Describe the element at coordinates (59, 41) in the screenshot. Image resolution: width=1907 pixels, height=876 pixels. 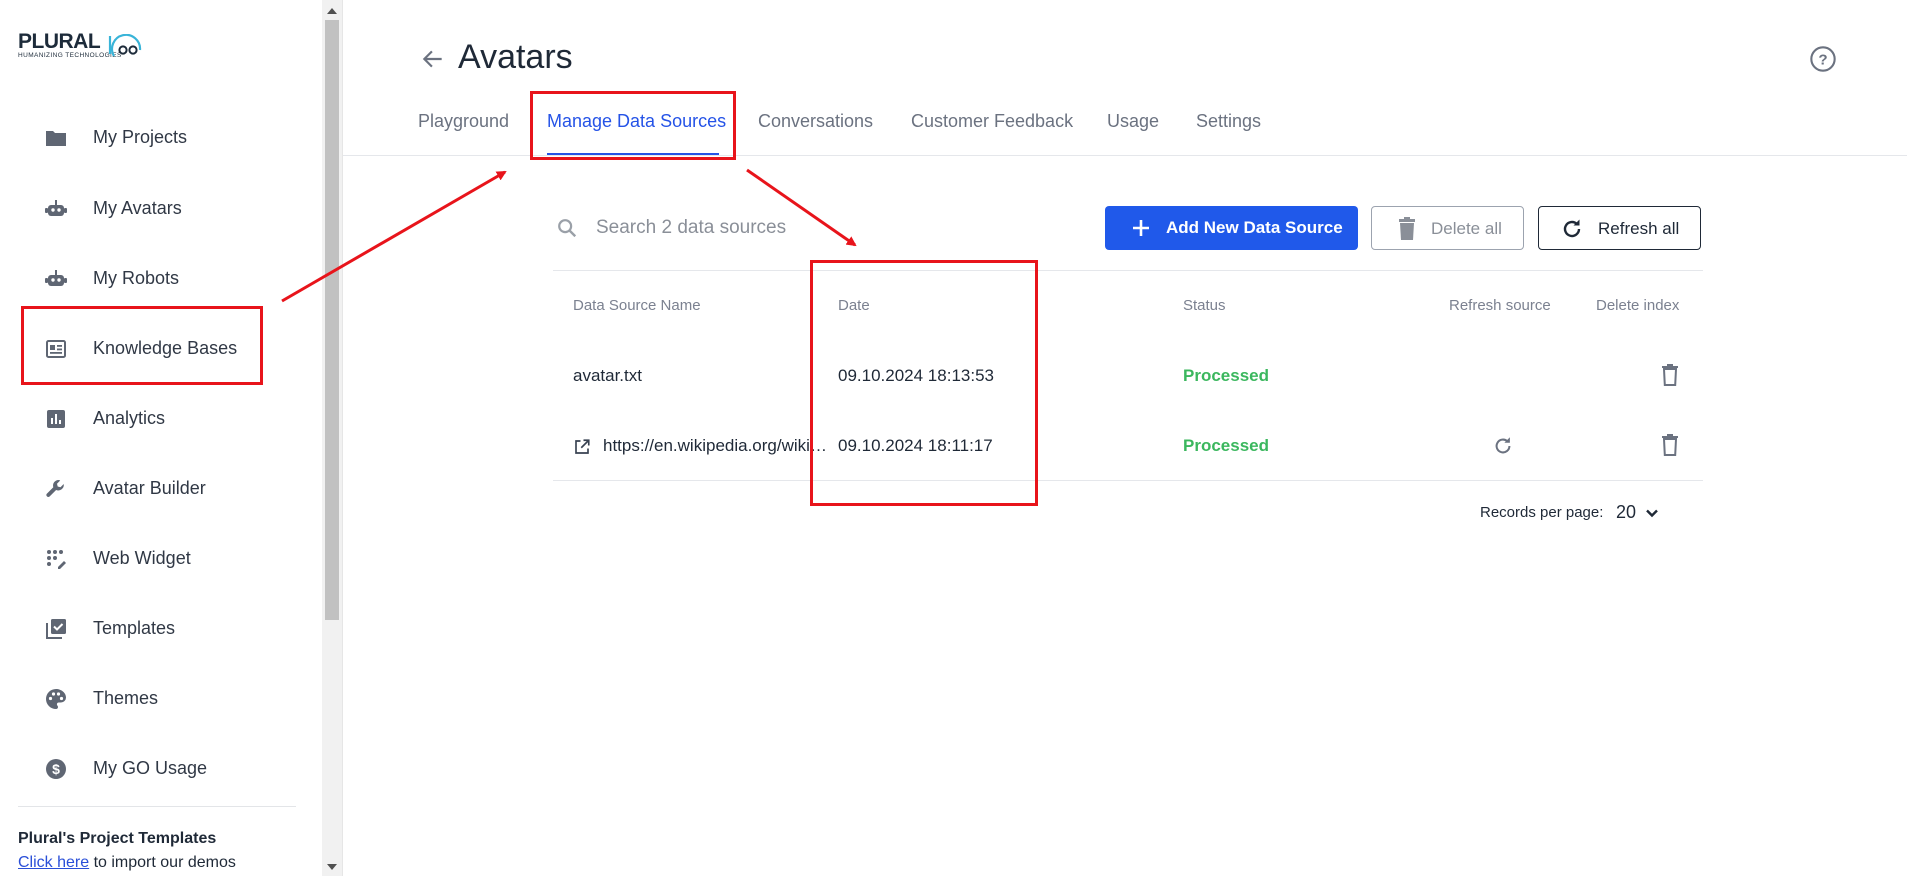
I see `logo-wordmark: PLURAL` at that location.